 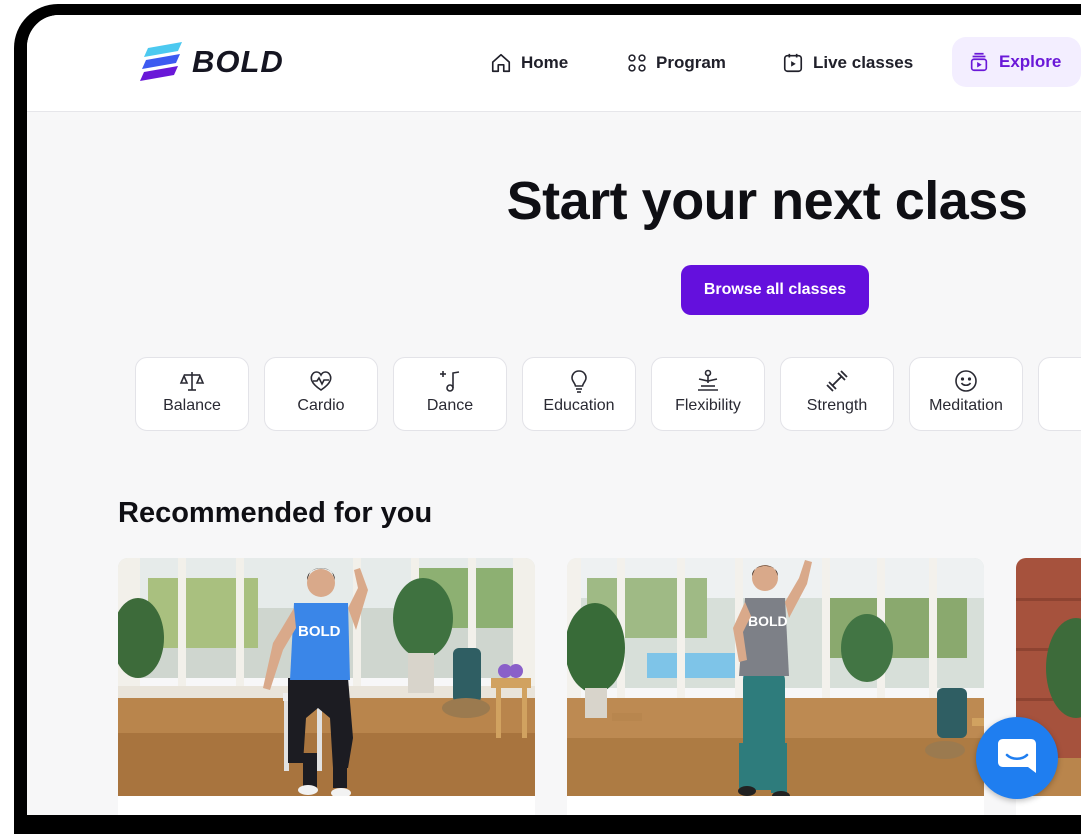 What do you see at coordinates (837, 394) in the screenshot?
I see `category-strength: Strength` at bounding box center [837, 394].